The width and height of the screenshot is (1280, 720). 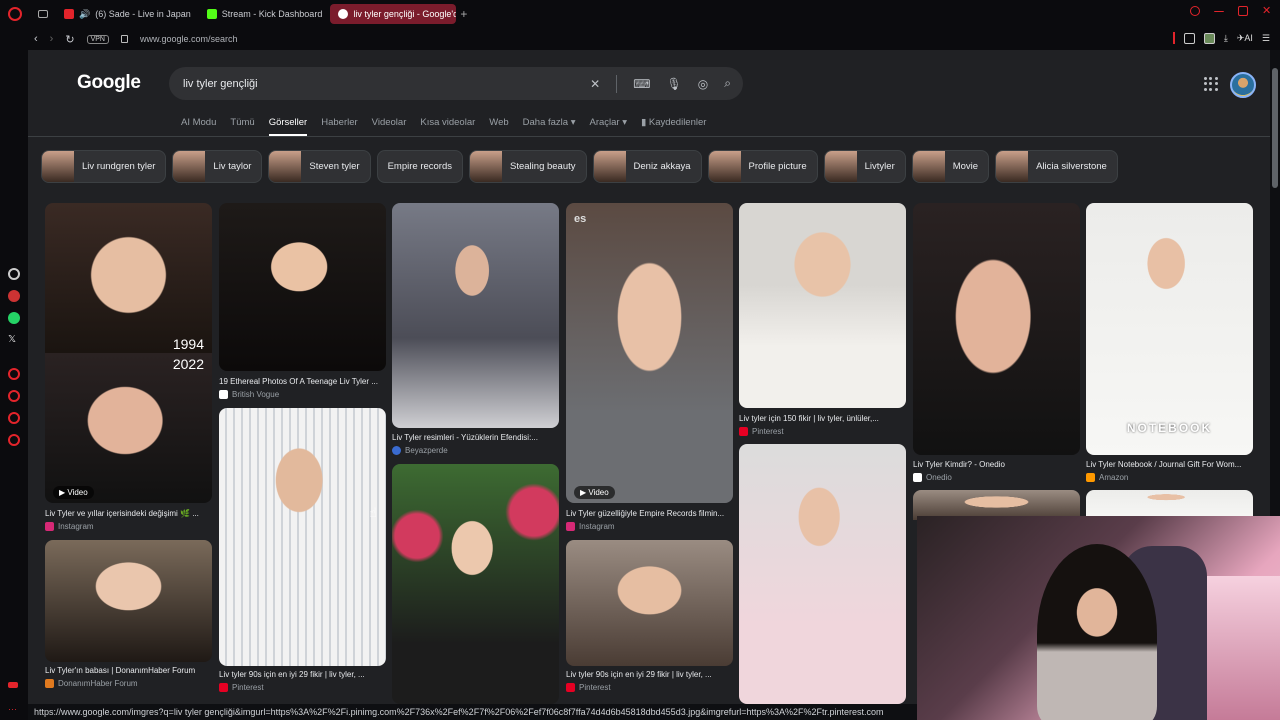 What do you see at coordinates (595, 84) in the screenshot?
I see `clear-icon: ✕` at bounding box center [595, 84].